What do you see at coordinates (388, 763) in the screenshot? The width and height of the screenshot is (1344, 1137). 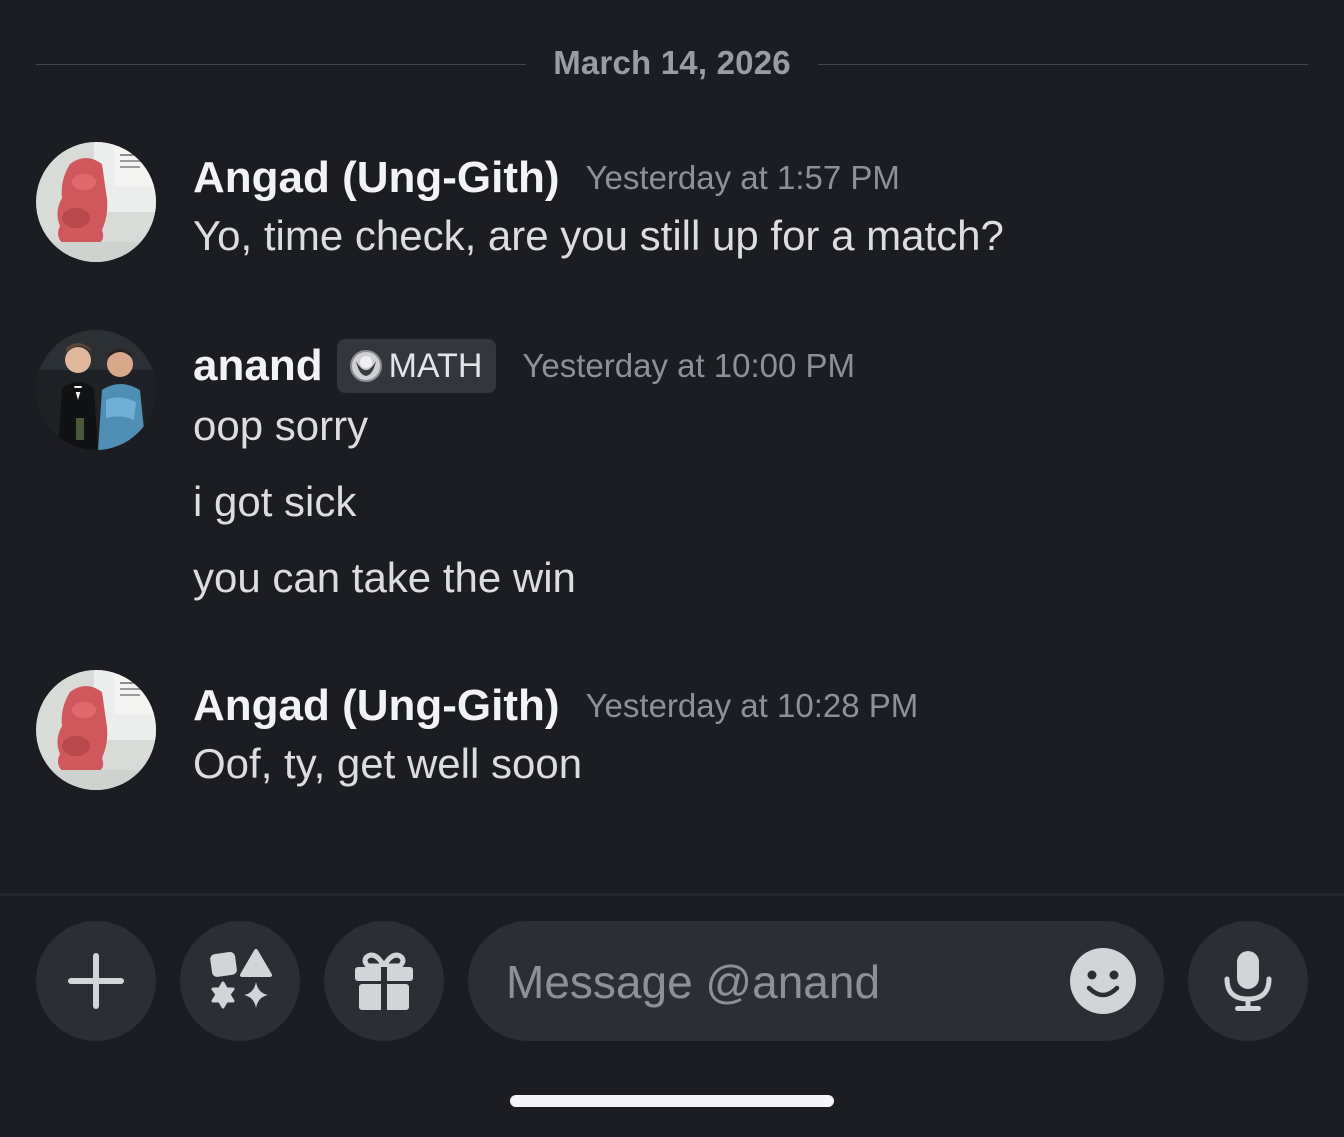 I see `message-text: Oof, ty, get well soon` at bounding box center [388, 763].